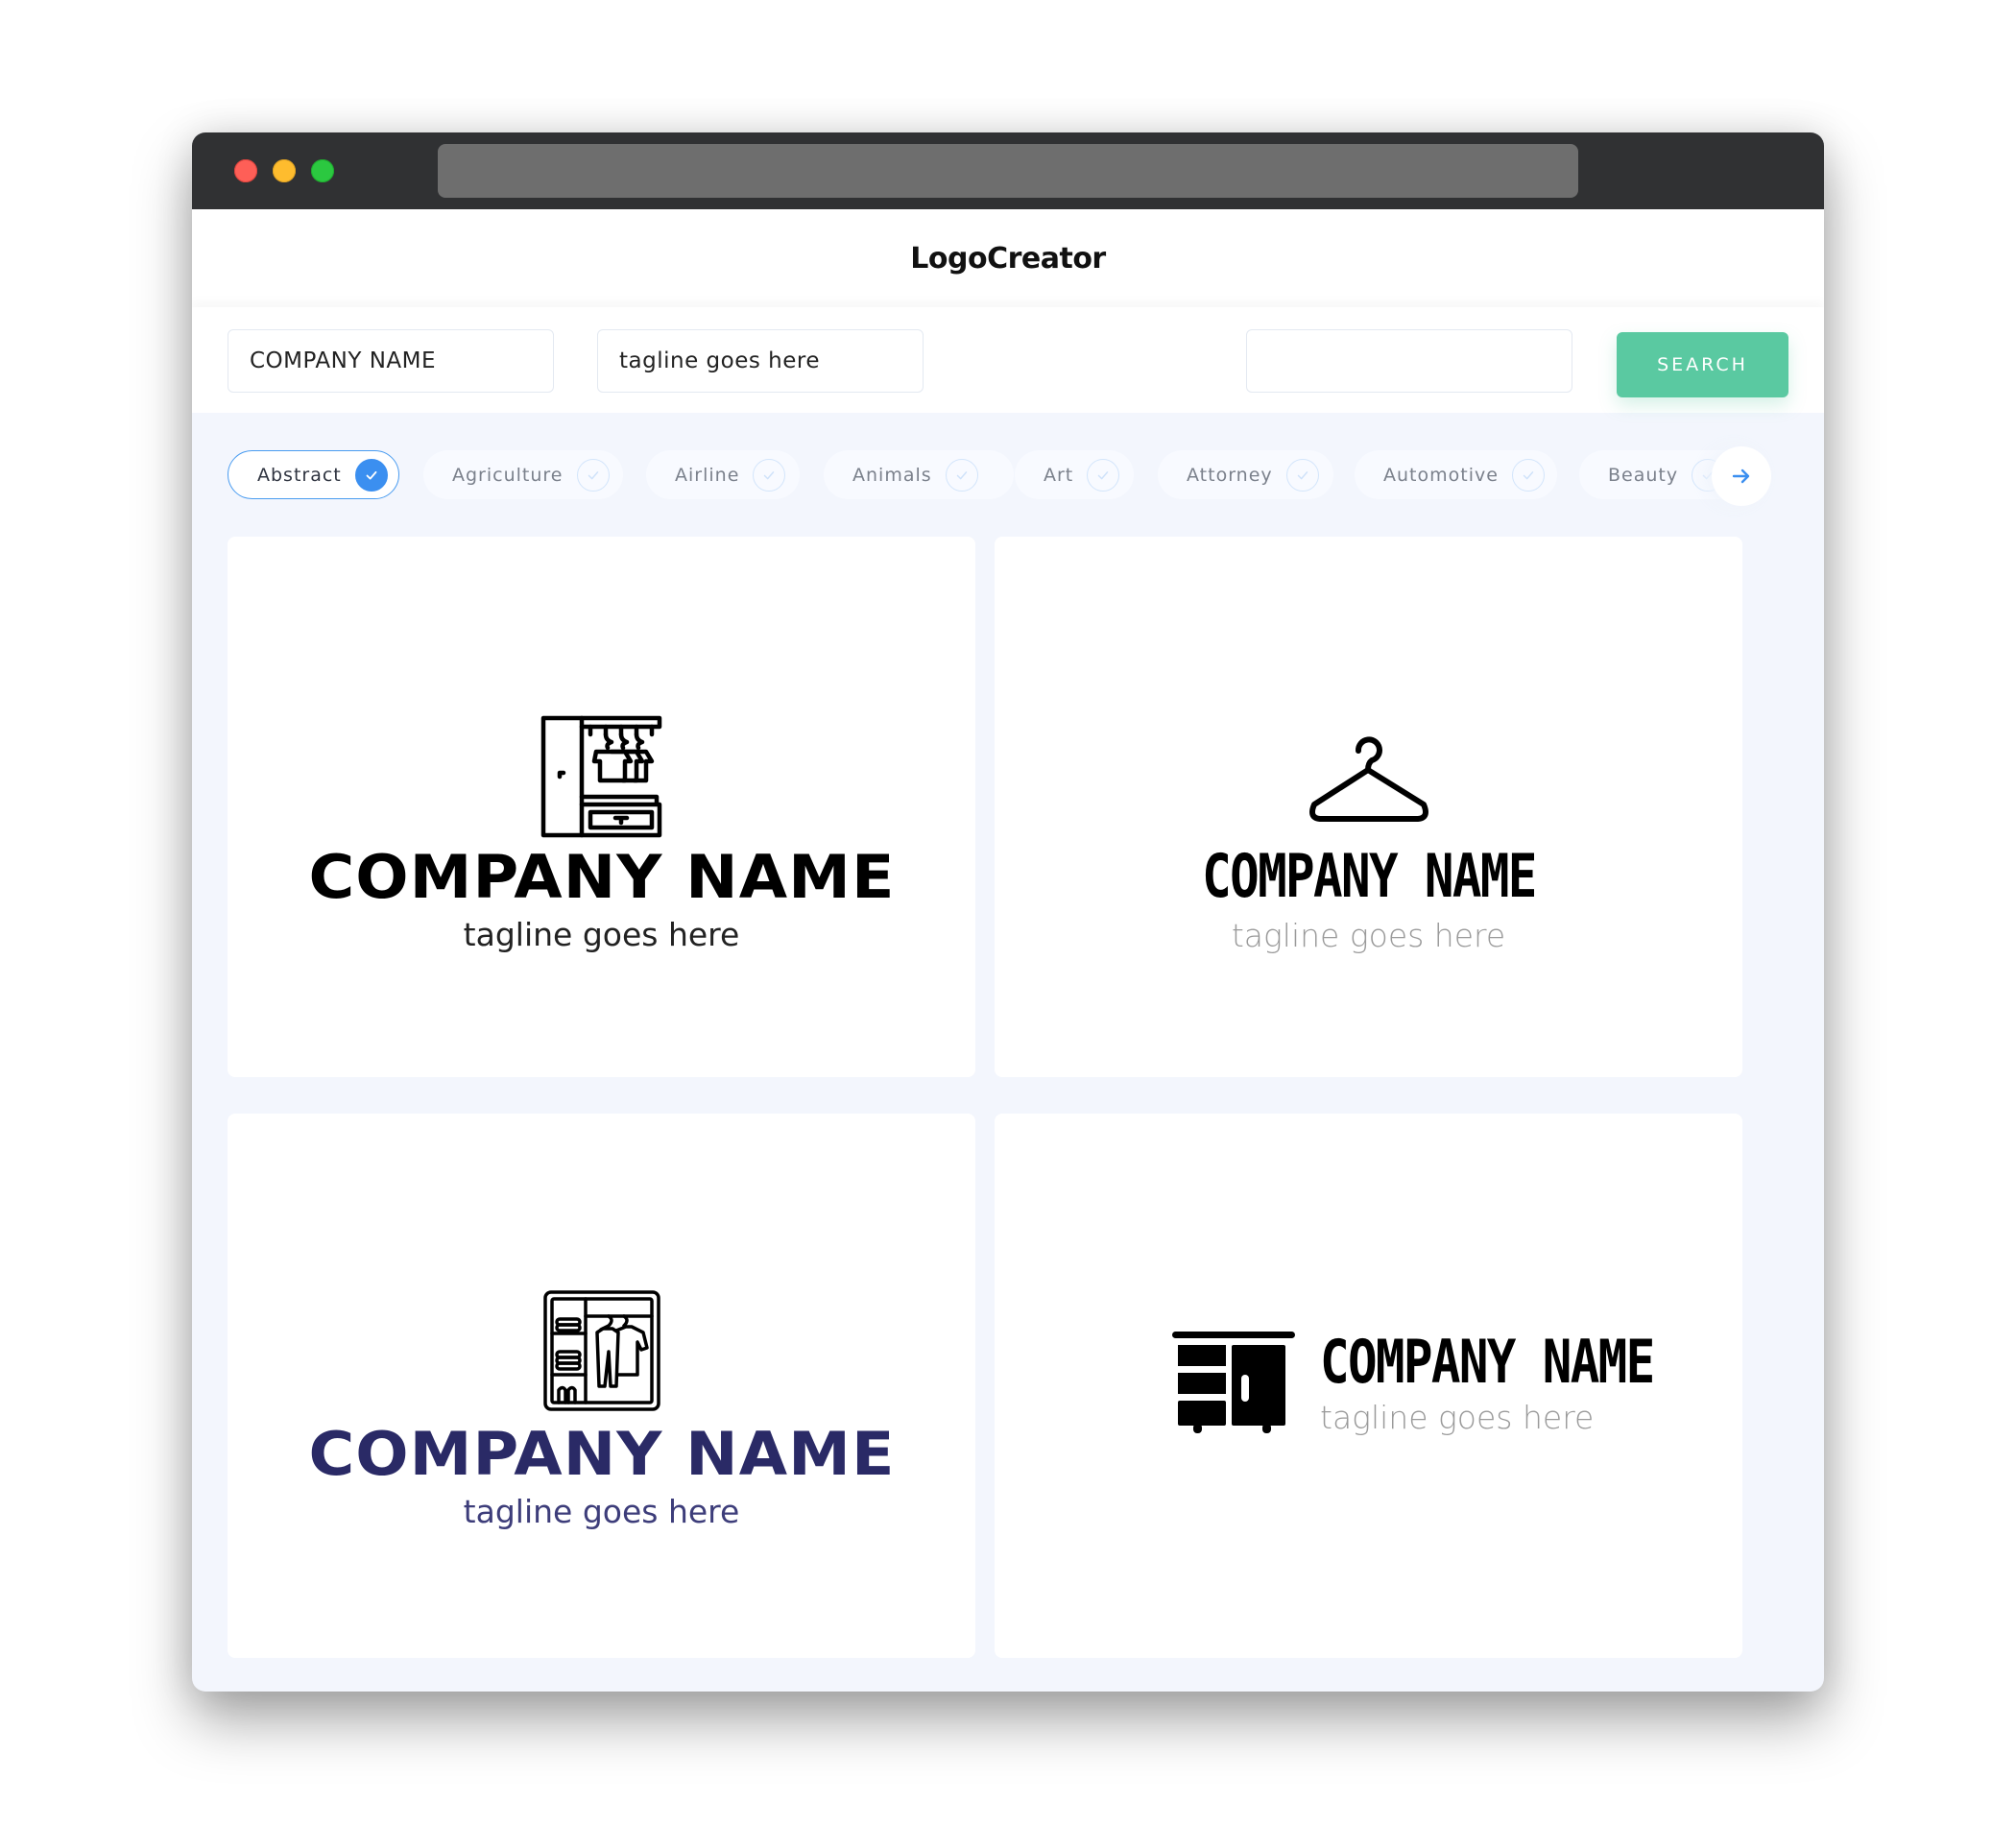 Image resolution: width=2016 pixels, height=1824 pixels. What do you see at coordinates (245, 170) in the screenshot?
I see `close-window-button` at bounding box center [245, 170].